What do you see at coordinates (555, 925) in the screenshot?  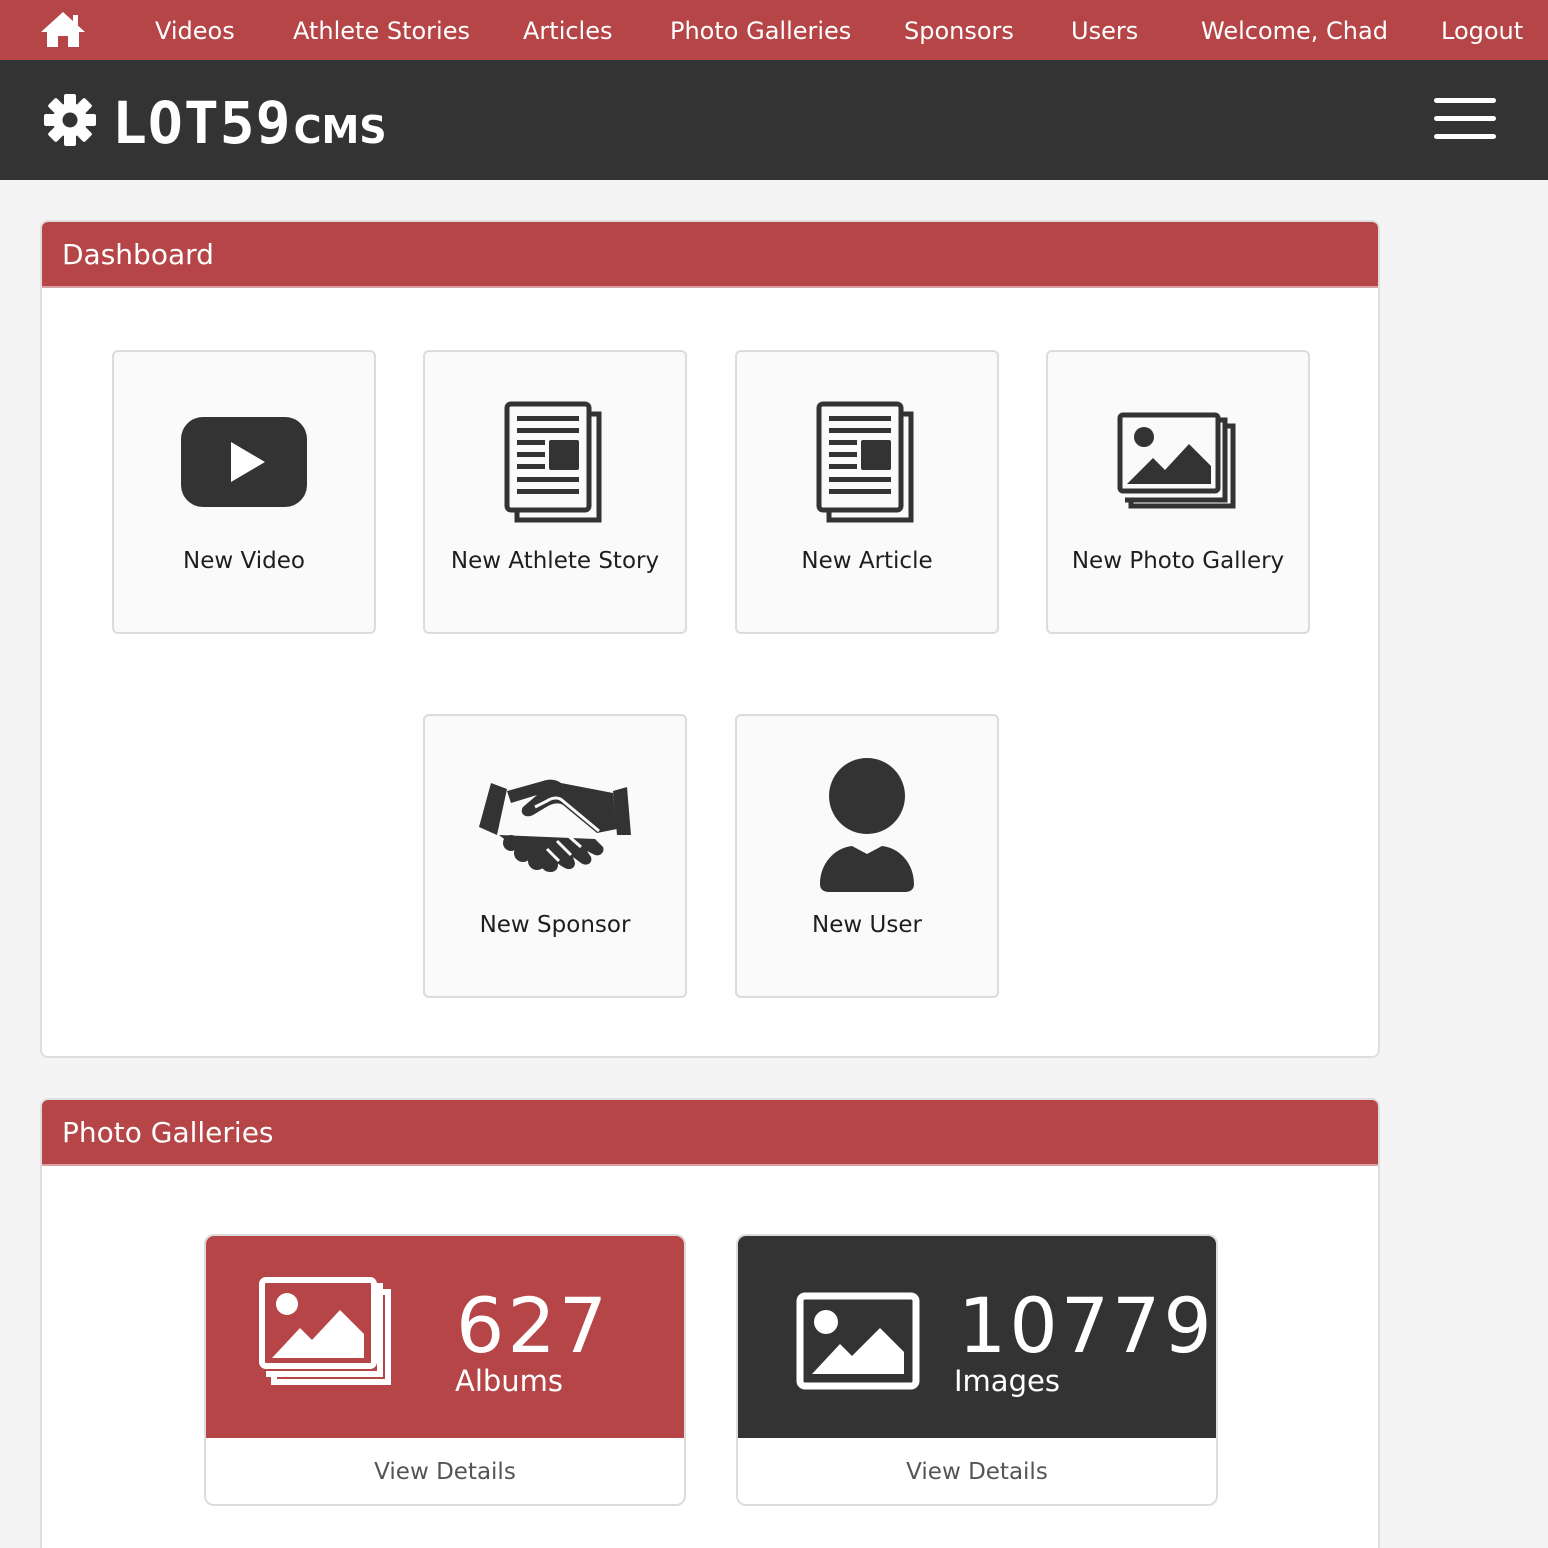 I see `new-sponsor-label: New Sponsor` at bounding box center [555, 925].